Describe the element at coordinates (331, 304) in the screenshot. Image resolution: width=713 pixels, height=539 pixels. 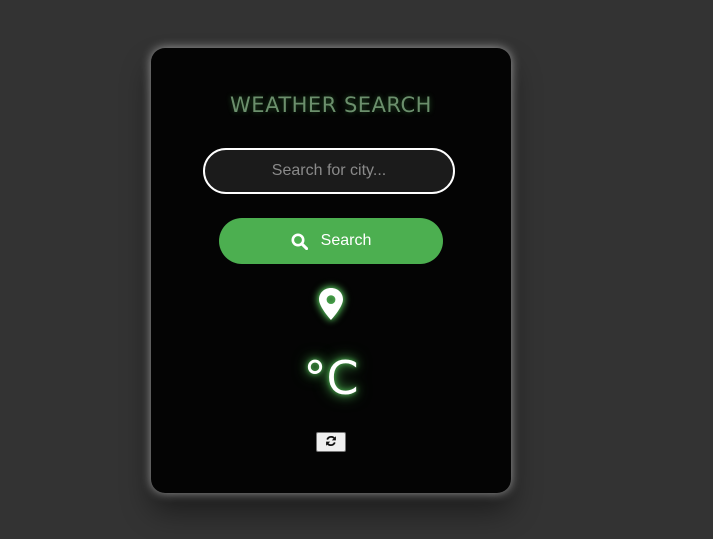
I see `location-pin-icon` at that location.